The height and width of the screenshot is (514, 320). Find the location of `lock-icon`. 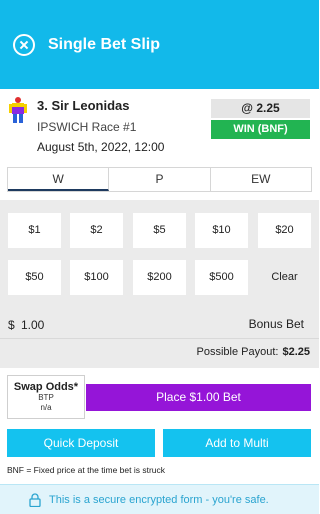

lock-icon is located at coordinates (35, 500).